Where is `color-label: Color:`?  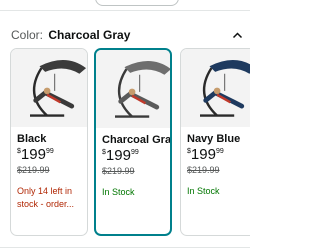 color-label: Color: is located at coordinates (27, 35).